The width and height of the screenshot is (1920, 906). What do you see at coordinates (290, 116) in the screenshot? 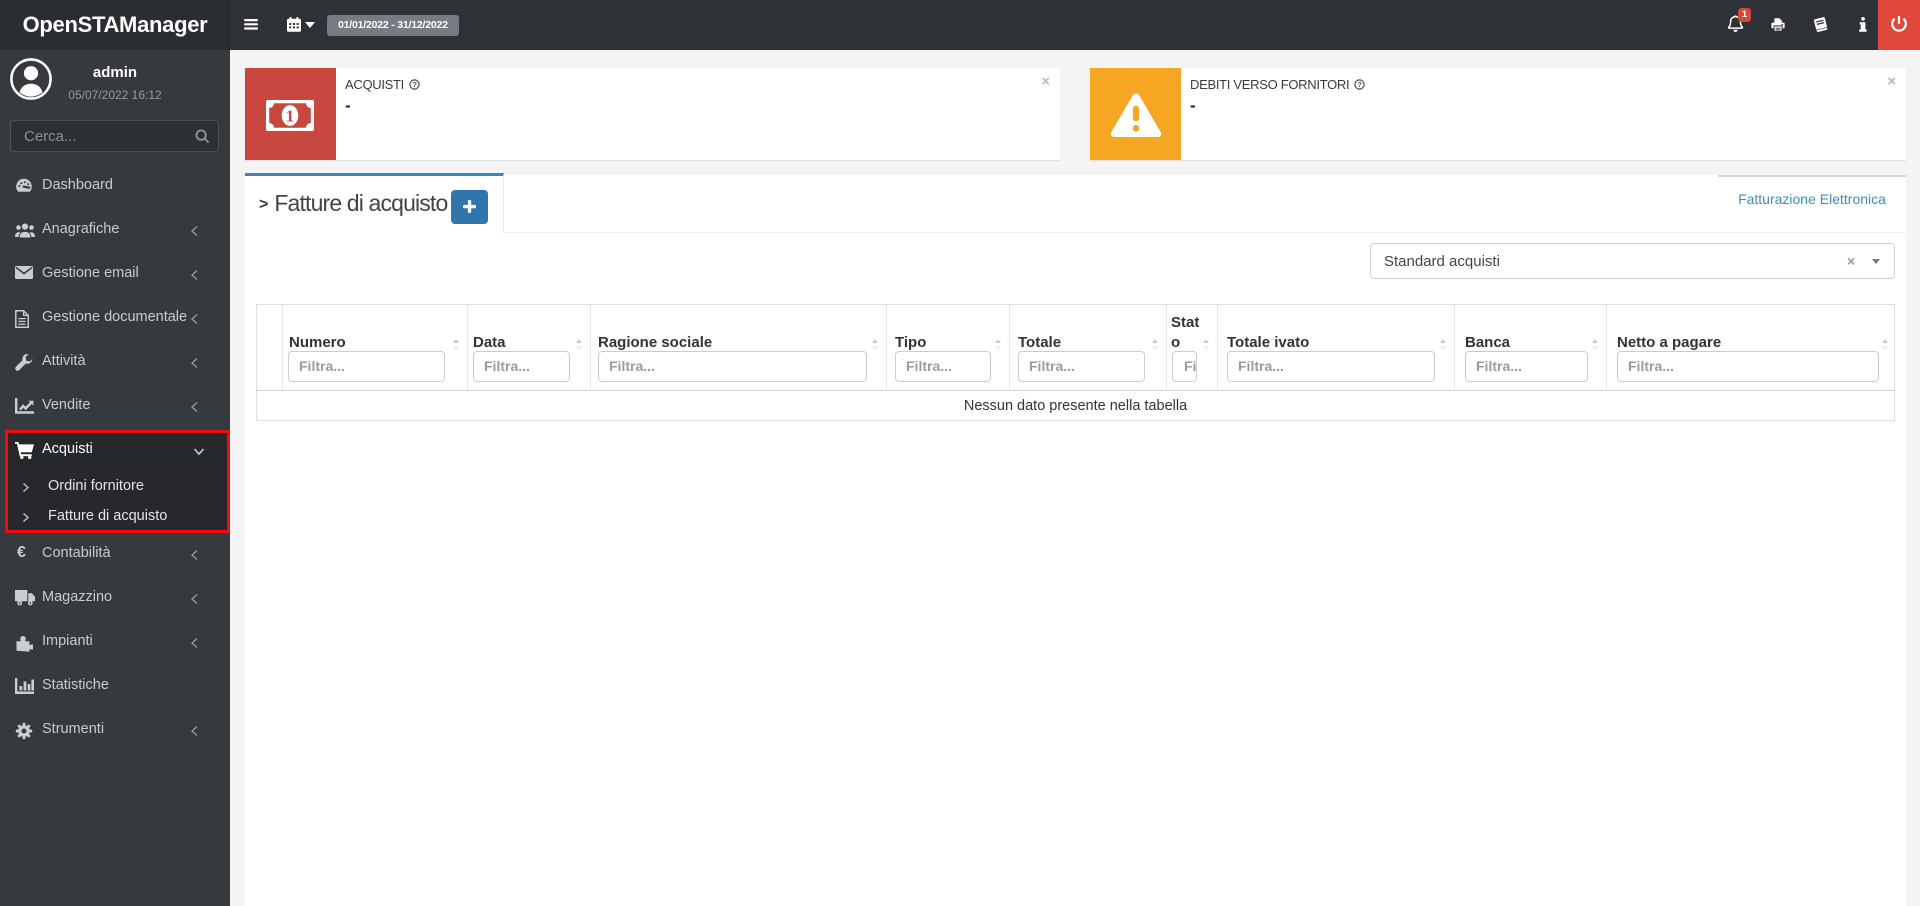
I see `svg-text: 1` at bounding box center [290, 116].